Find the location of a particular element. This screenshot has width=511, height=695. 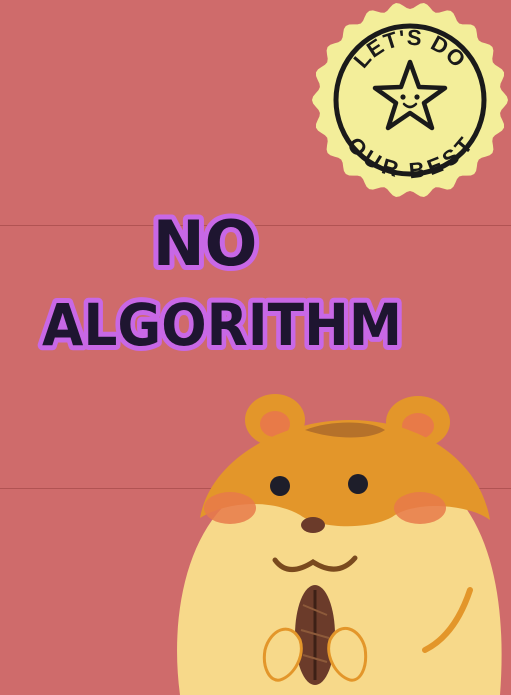

hamster-right-cheek is located at coordinates (420, 508).